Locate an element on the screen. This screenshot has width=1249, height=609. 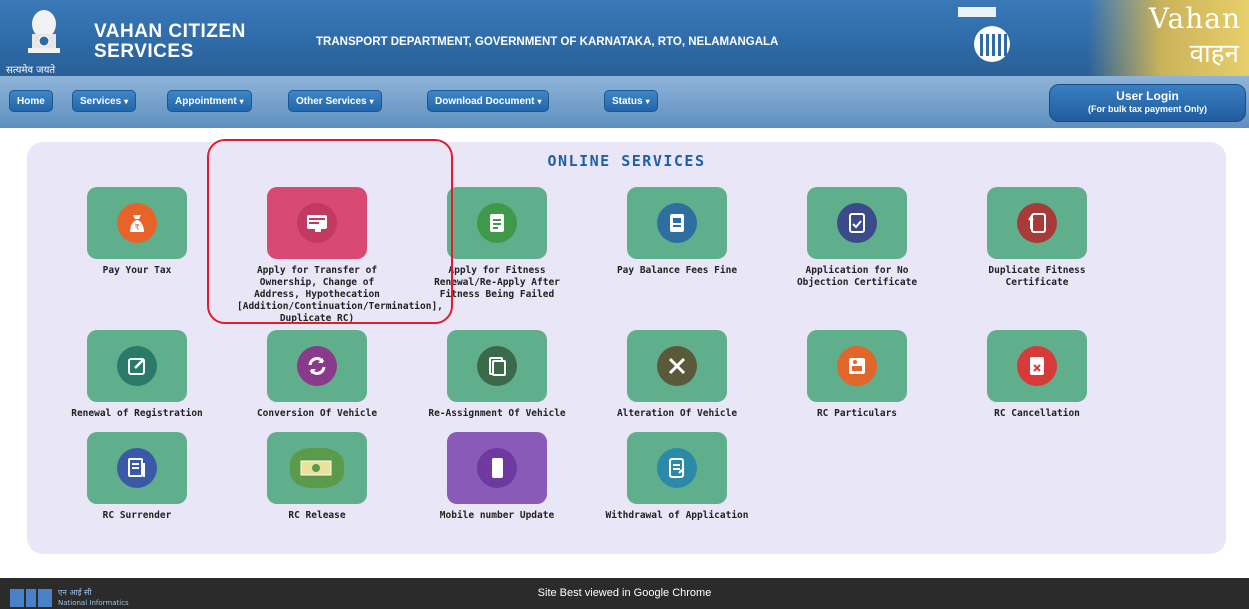
surrender-document-icon is located at coordinates (137, 468).